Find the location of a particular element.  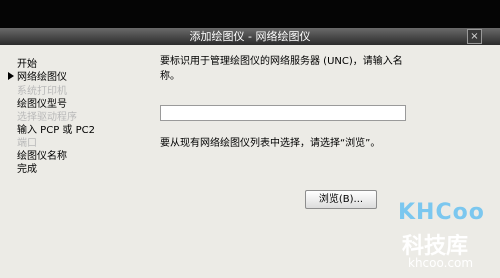

title-bar: 添加绘图仪 - 网络绘图仪 × is located at coordinates (250, 36).